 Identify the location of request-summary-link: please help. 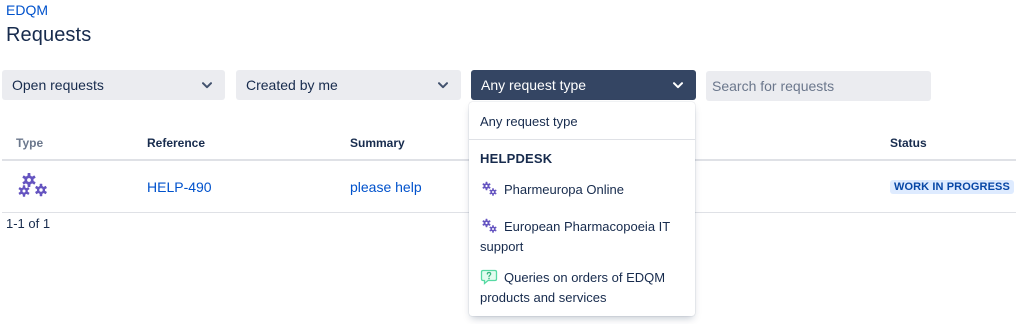
(386, 187).